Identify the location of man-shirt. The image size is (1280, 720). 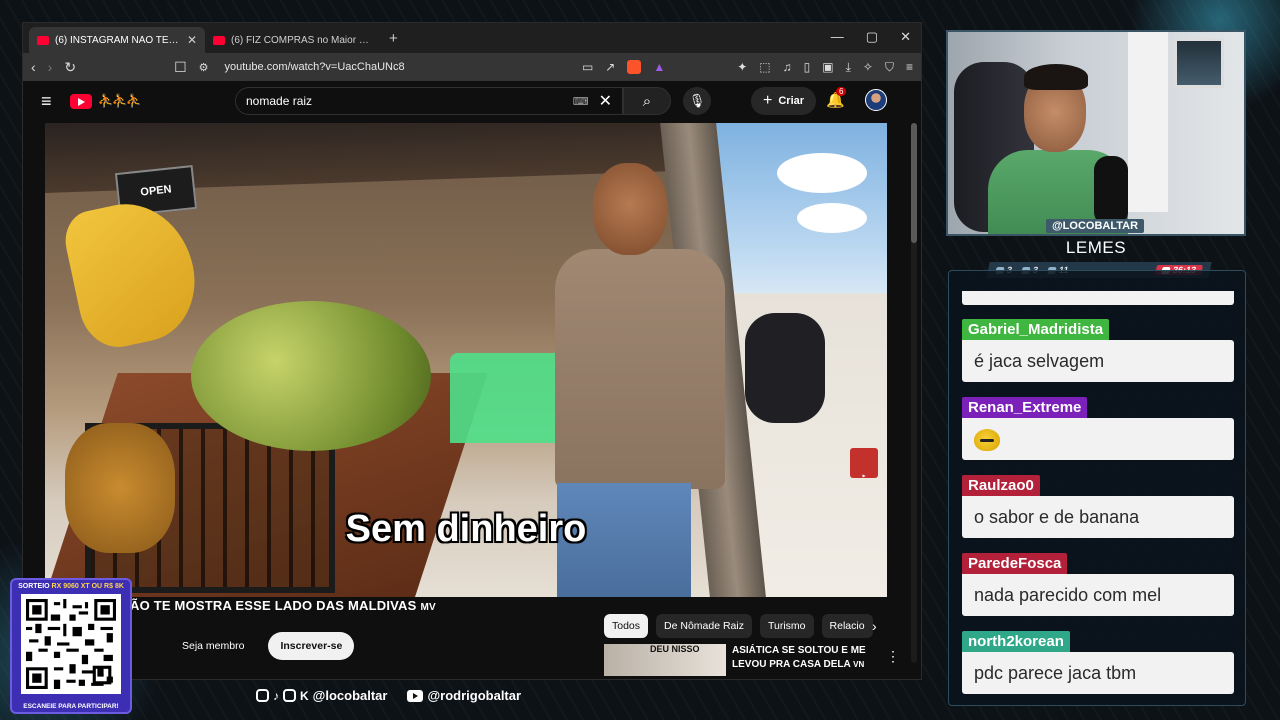
(640, 369).